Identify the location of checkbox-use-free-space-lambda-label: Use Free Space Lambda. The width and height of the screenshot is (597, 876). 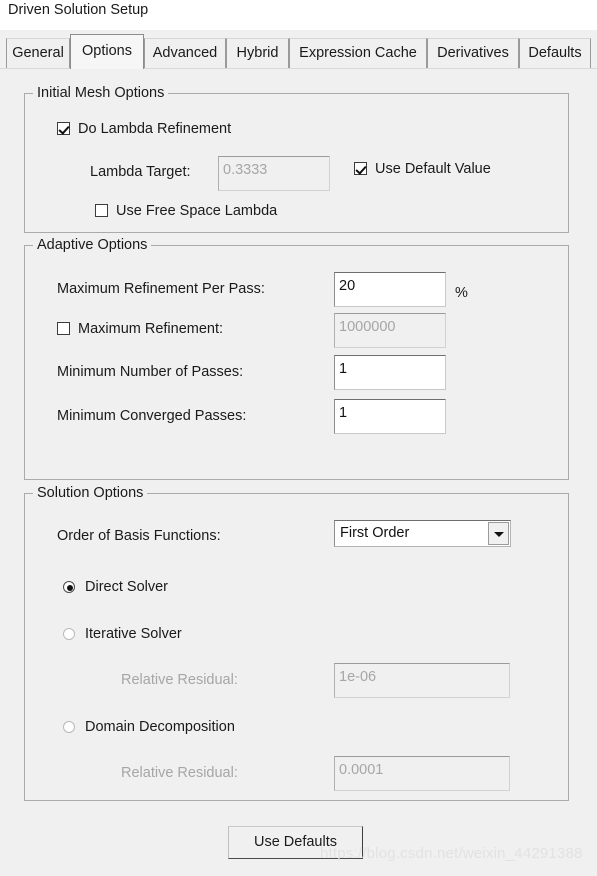
(197, 211).